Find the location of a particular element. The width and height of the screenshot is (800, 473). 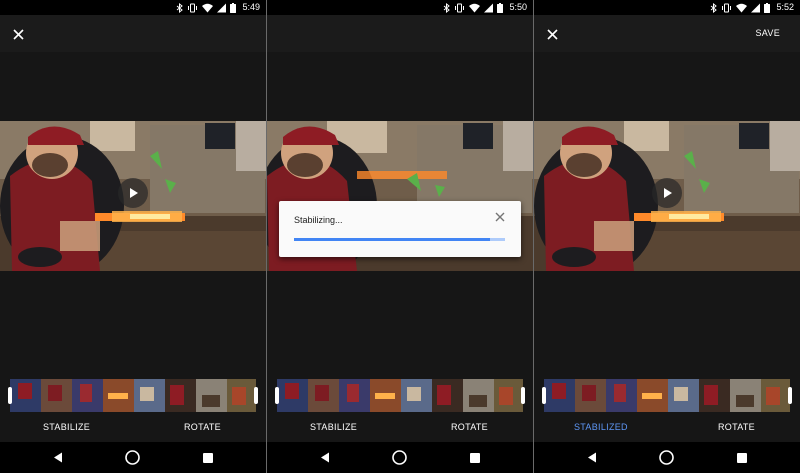

status-time: 5:50 is located at coordinates (518, 7).